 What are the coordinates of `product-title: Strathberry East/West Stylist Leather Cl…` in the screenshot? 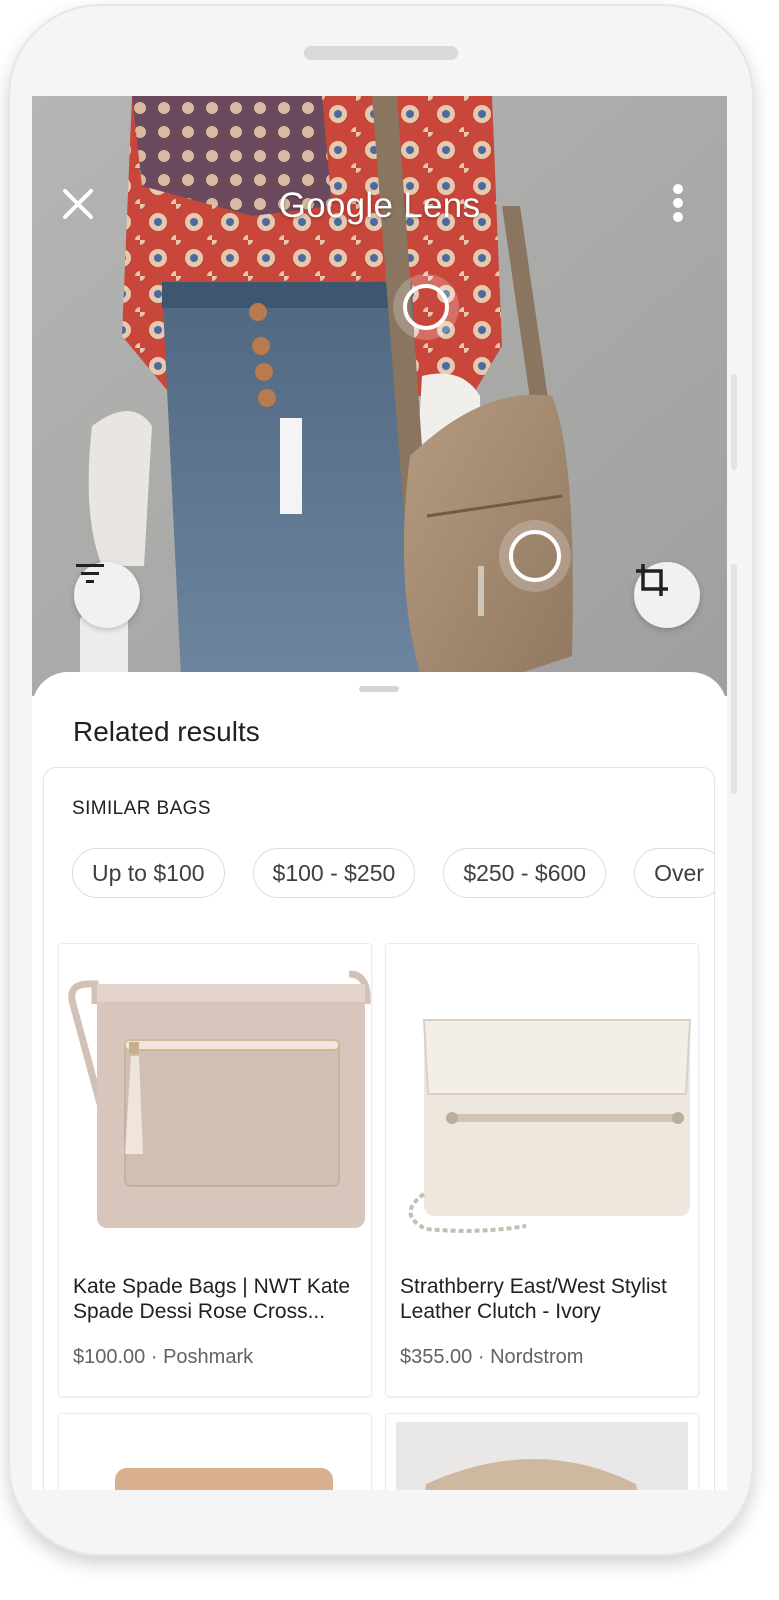 It's located at (533, 1299).